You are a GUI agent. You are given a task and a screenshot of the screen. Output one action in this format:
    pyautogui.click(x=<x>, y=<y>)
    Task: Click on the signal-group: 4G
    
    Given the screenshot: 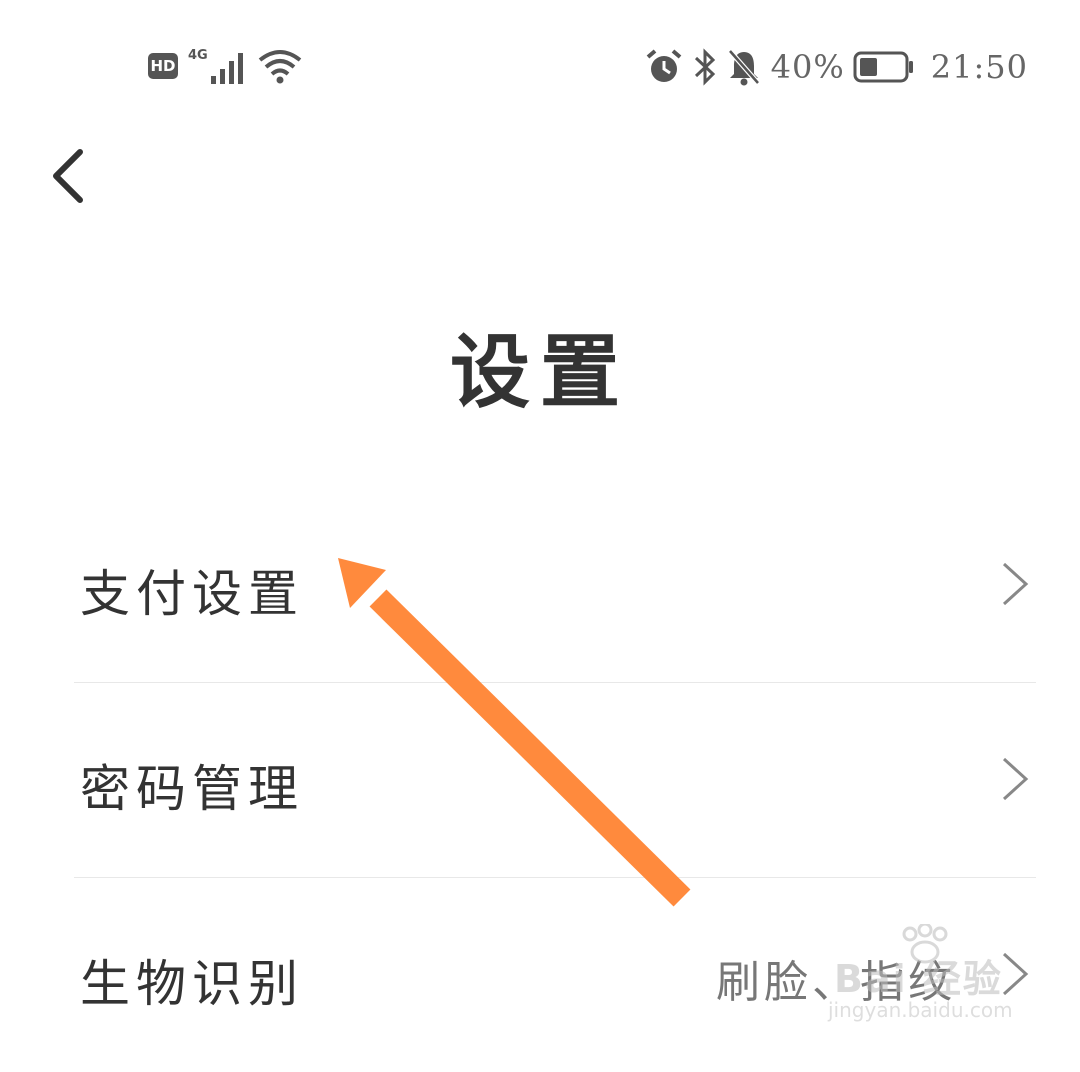 What is the action you would take?
    pyautogui.click(x=216, y=66)
    